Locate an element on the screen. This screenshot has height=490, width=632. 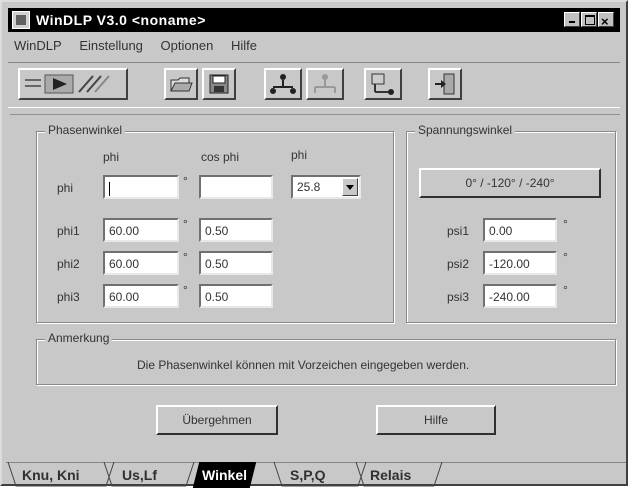
psi3-label: psi3 is located at coordinates (458, 297).